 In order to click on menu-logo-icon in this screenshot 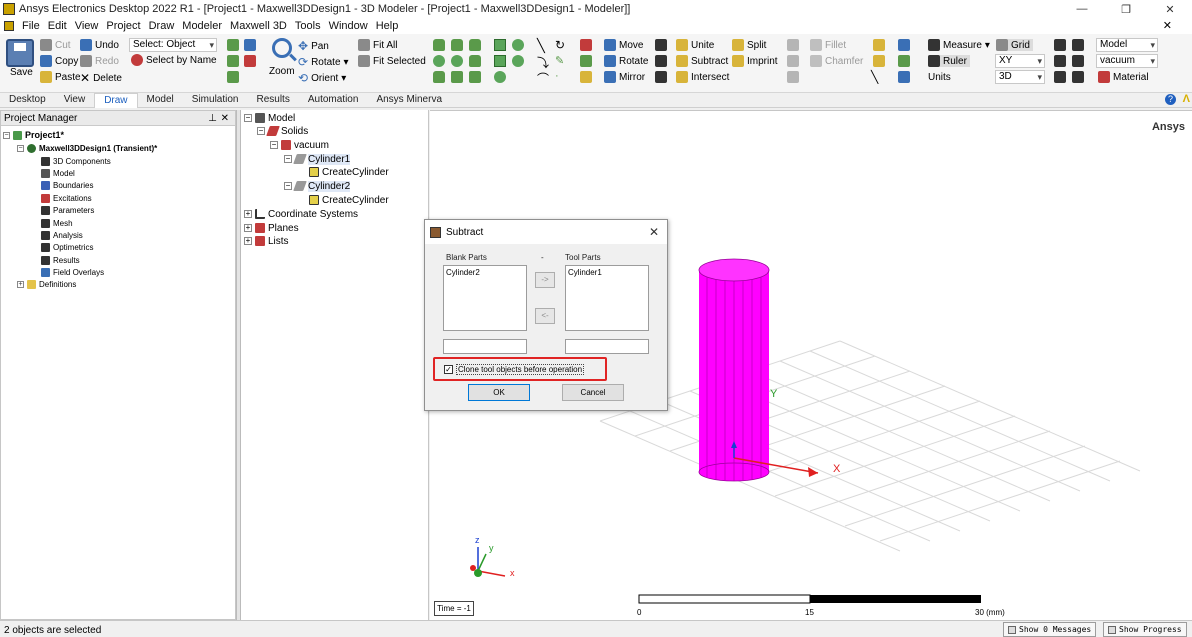, I will do `click(9, 26)`.